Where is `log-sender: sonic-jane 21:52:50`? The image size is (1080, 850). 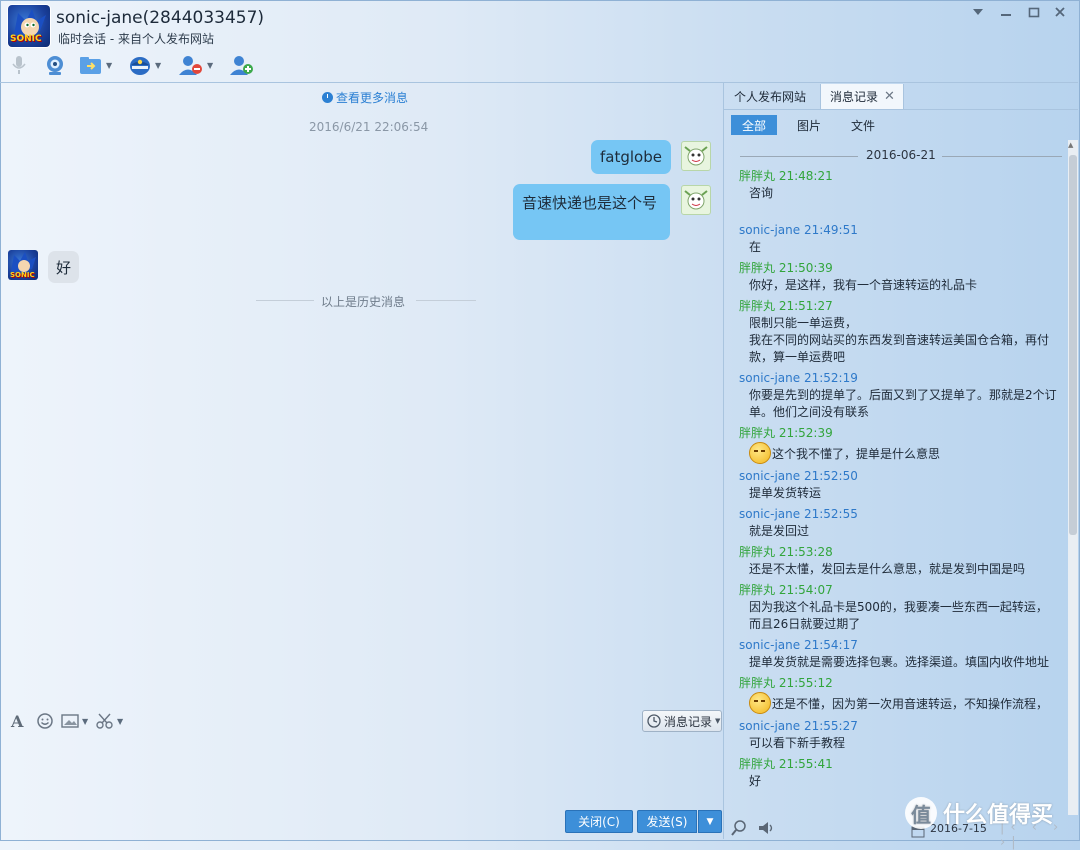 log-sender: sonic-jane 21:52:50 is located at coordinates (798, 476).